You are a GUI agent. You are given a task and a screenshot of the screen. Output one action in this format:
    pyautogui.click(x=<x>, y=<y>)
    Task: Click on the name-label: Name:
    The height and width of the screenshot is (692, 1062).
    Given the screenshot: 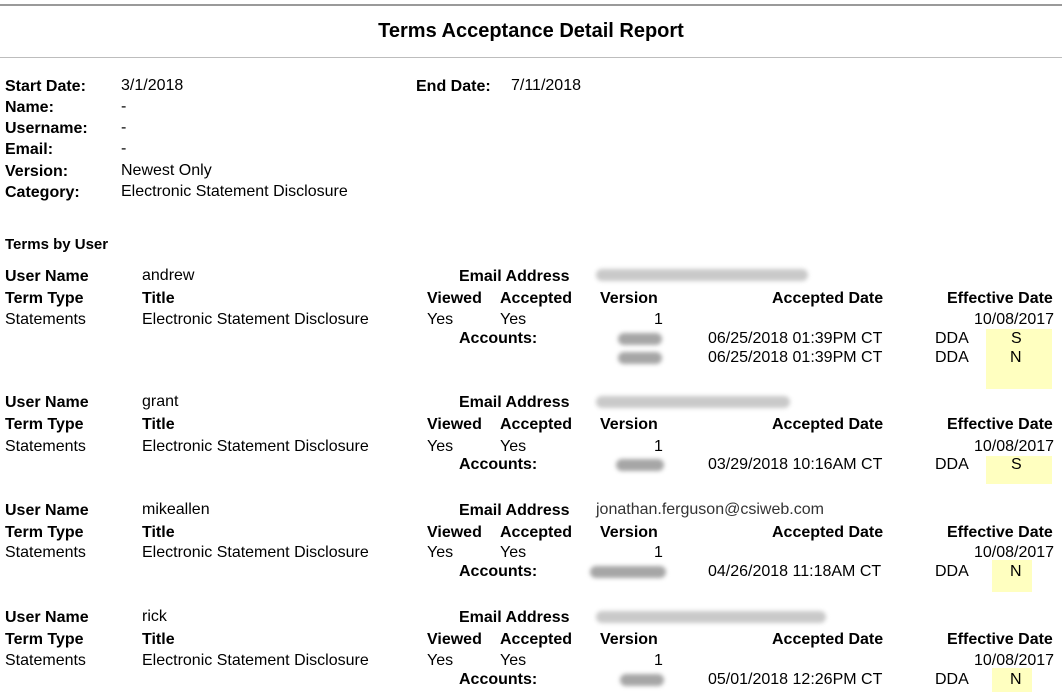 What is the action you would take?
    pyautogui.click(x=29, y=107)
    